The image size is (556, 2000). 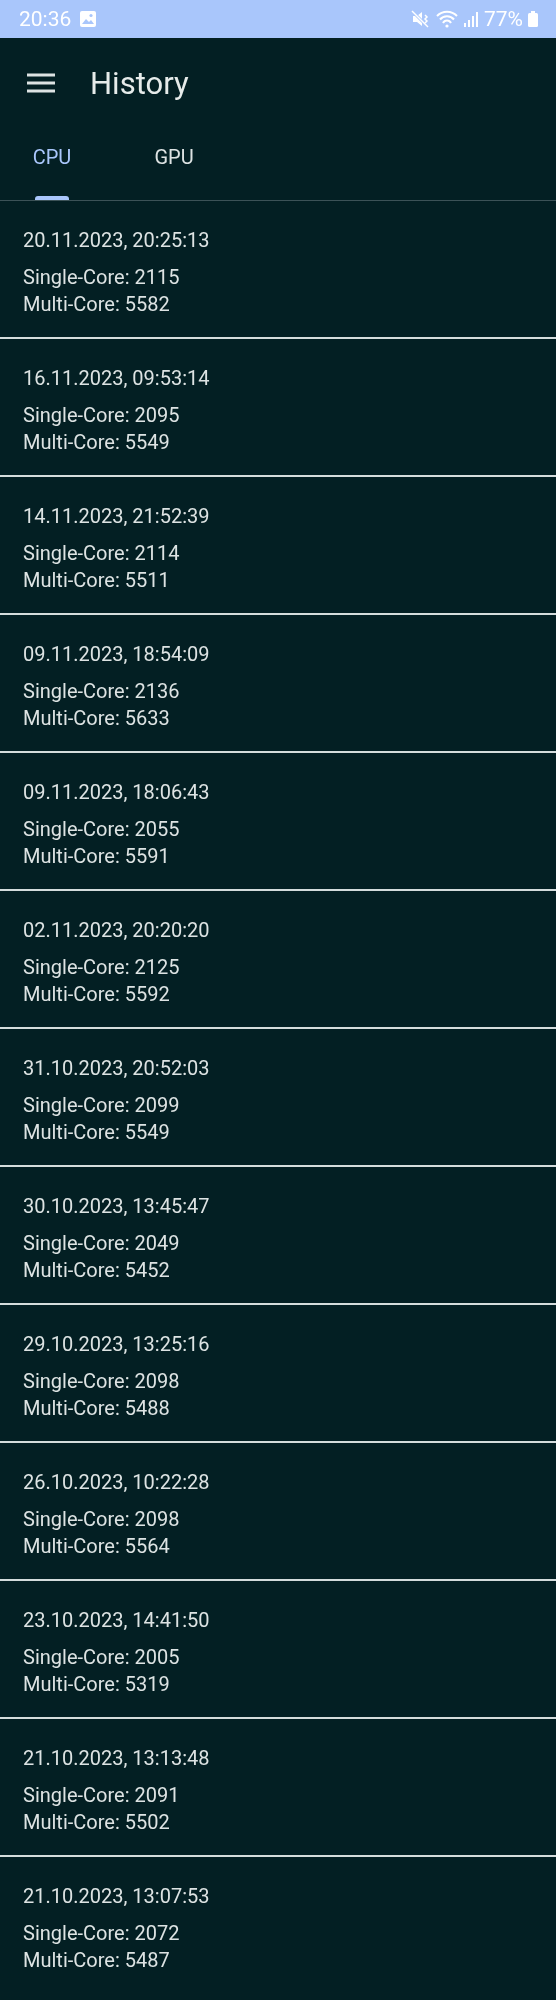 What do you see at coordinates (102, 1795) in the screenshot?
I see `single-core-score: Single-Core: 2091` at bounding box center [102, 1795].